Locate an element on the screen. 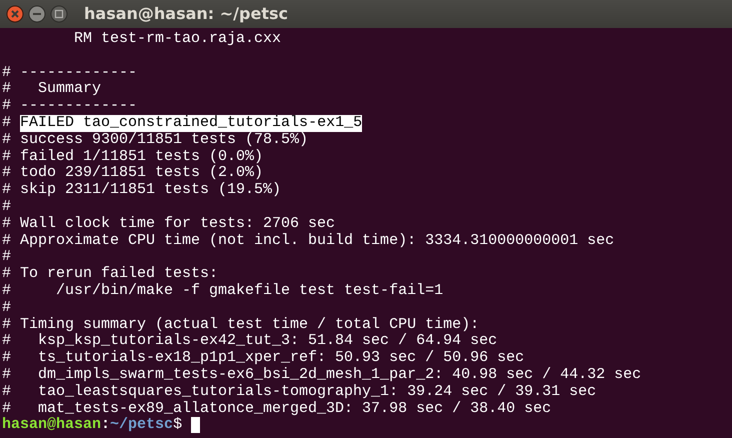 This screenshot has height=438, width=732. close-icon is located at coordinates (15, 14).